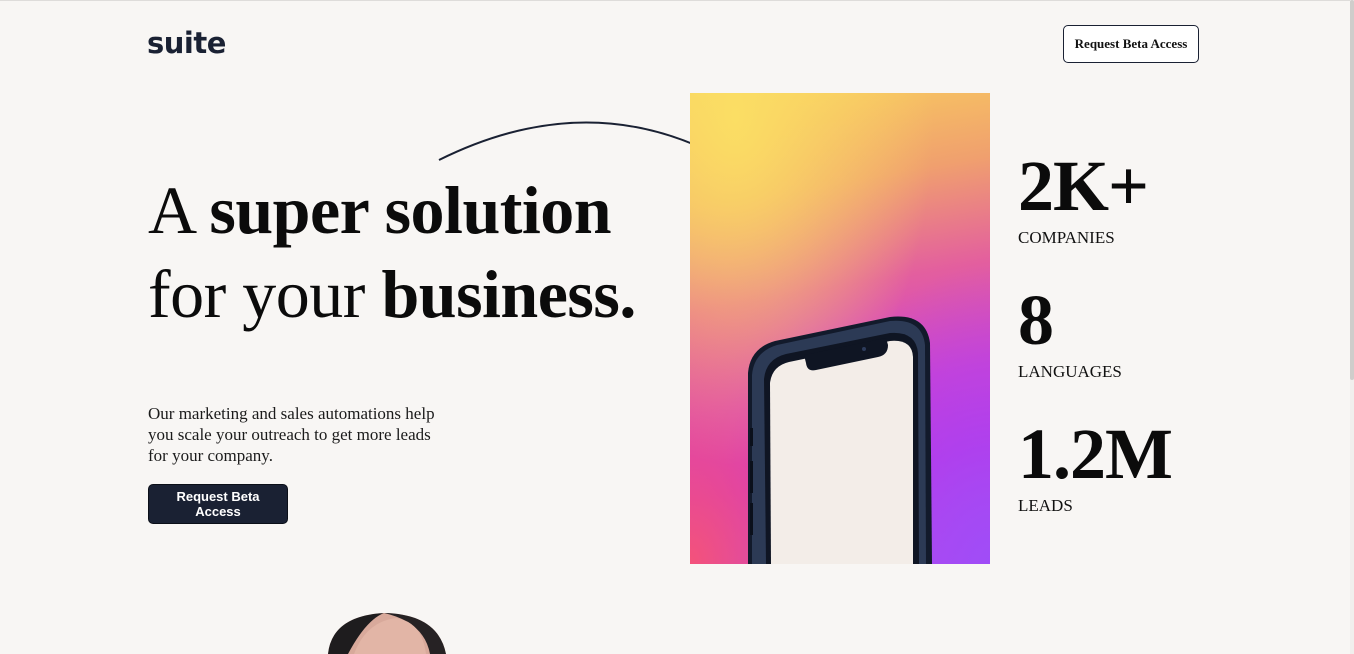 This screenshot has width=1354, height=654. I want to click on hero-request-beta-button: Request Beta Access, so click(218, 504).